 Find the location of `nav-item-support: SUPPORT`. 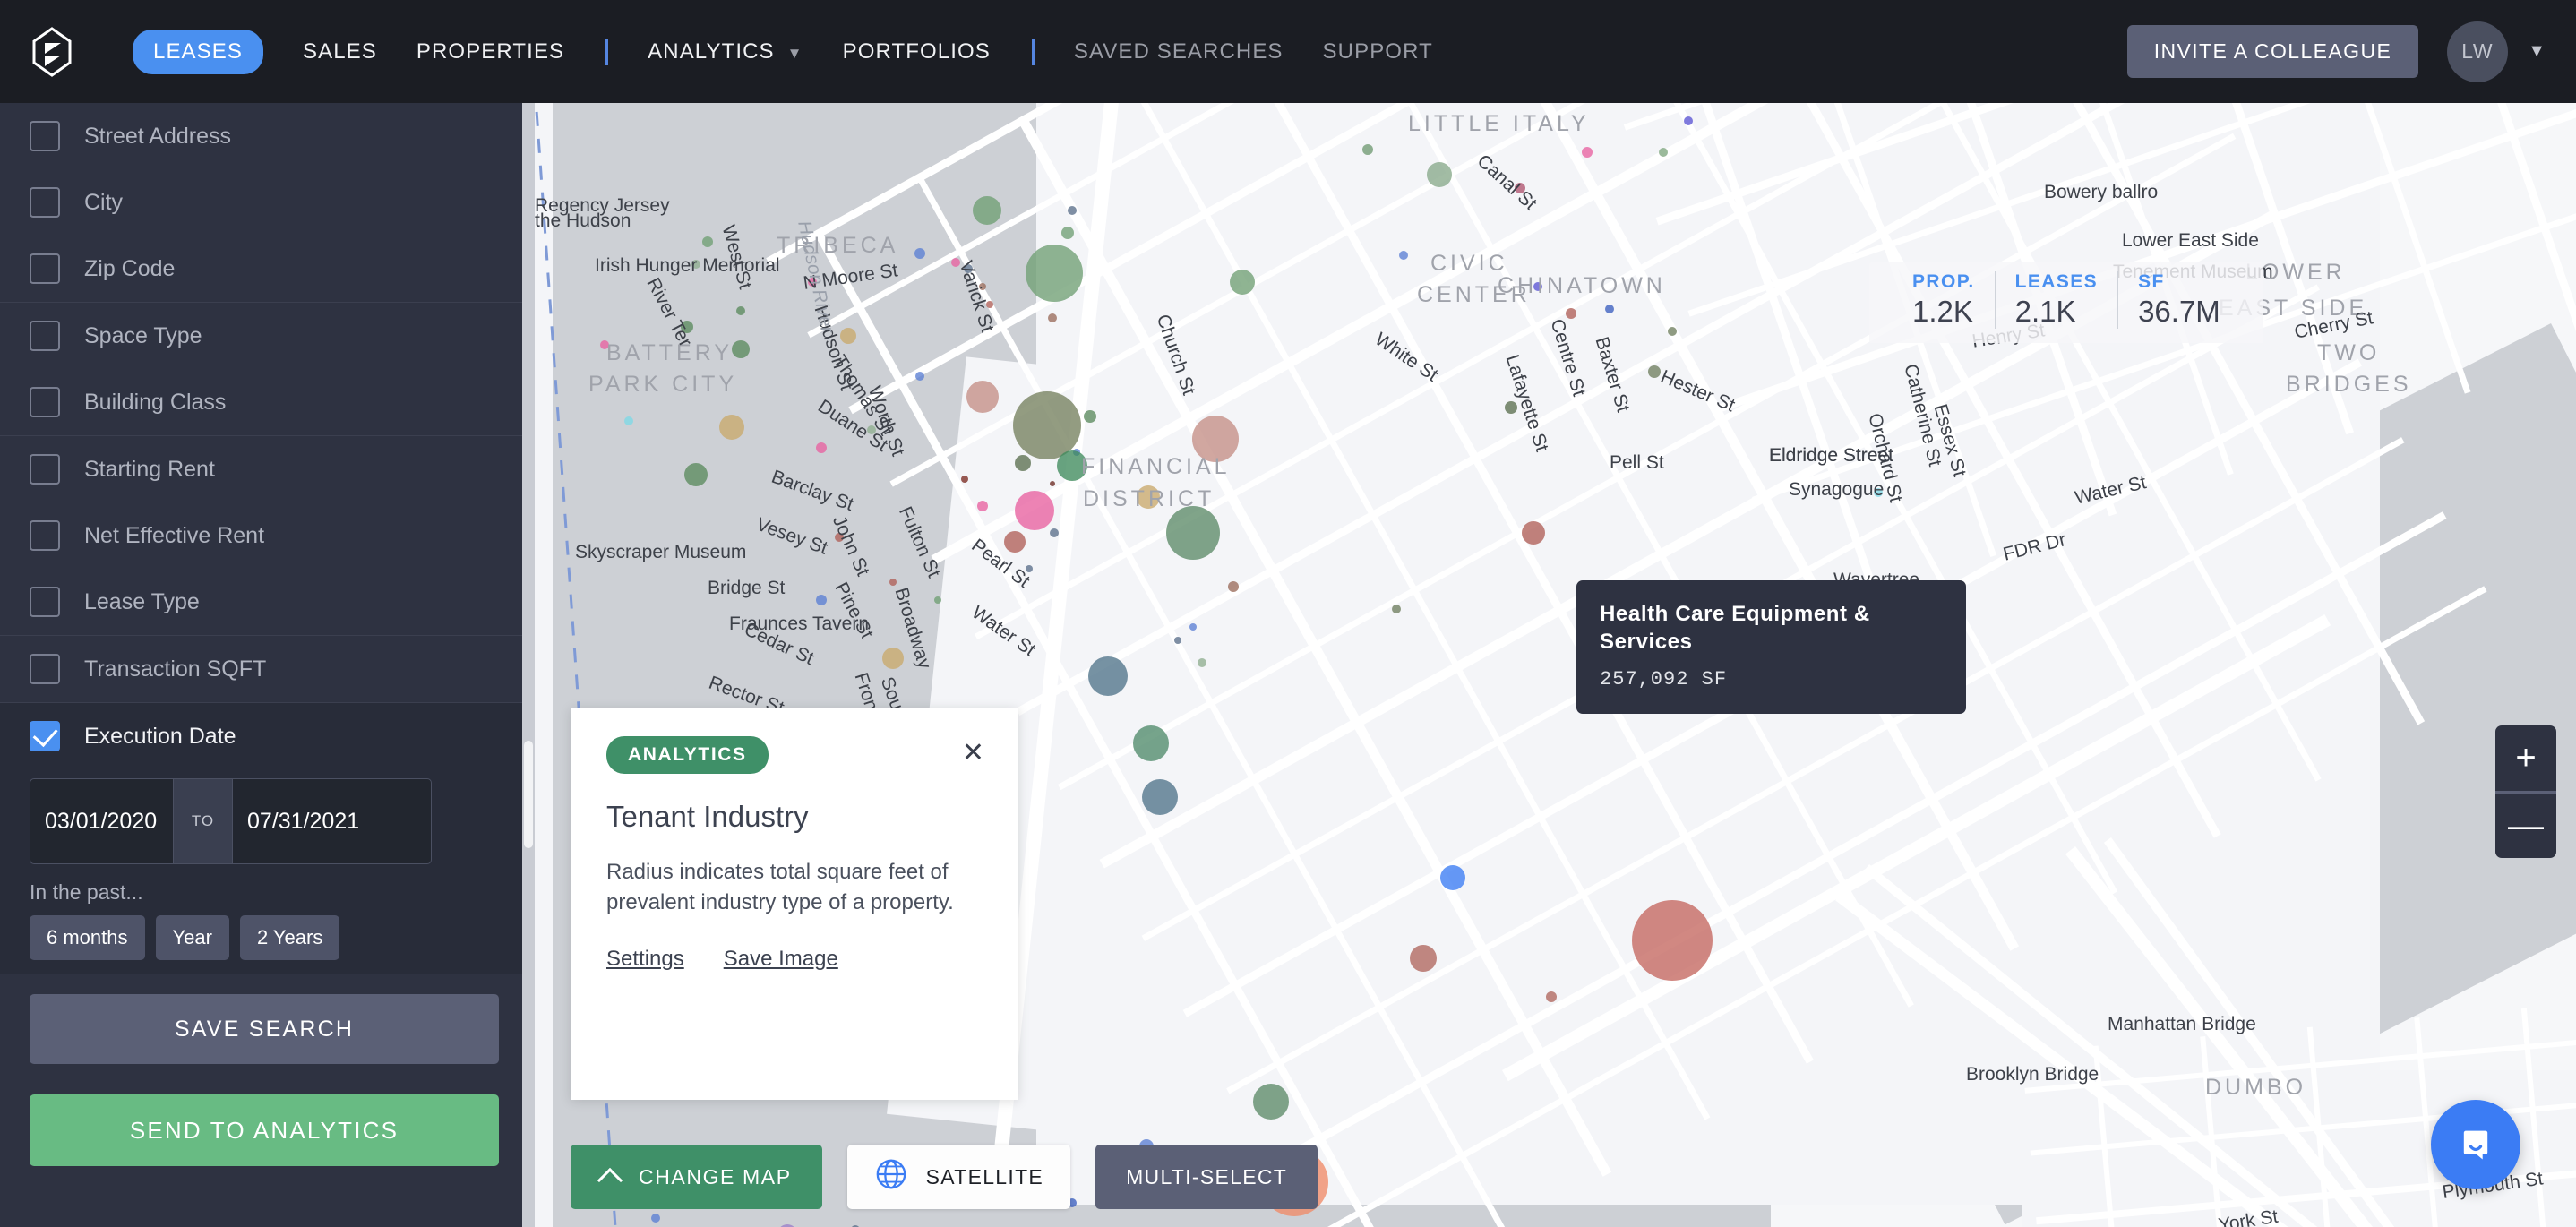

nav-item-support: SUPPORT is located at coordinates (1378, 51).